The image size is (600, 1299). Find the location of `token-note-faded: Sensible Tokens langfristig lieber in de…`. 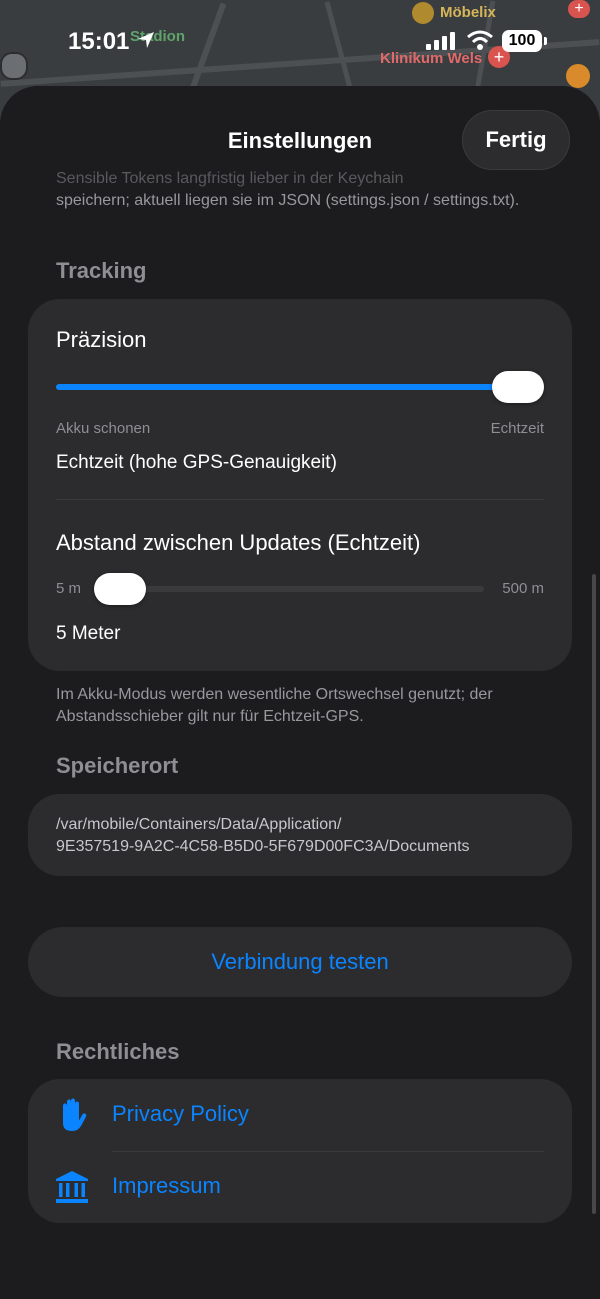

token-note-faded: Sensible Tokens langfristig lieber in de… is located at coordinates (230, 178).